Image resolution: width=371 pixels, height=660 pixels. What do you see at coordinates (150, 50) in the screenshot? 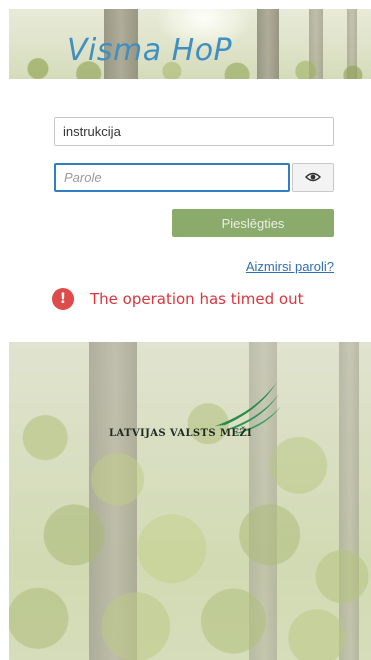
I see `app-title: Visma HoP` at bounding box center [150, 50].